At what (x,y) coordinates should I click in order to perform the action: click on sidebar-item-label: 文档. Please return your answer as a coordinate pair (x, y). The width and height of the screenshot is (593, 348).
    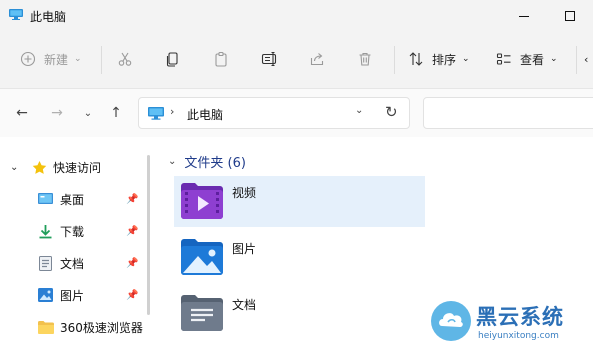
    Looking at the image, I should click on (72, 263).